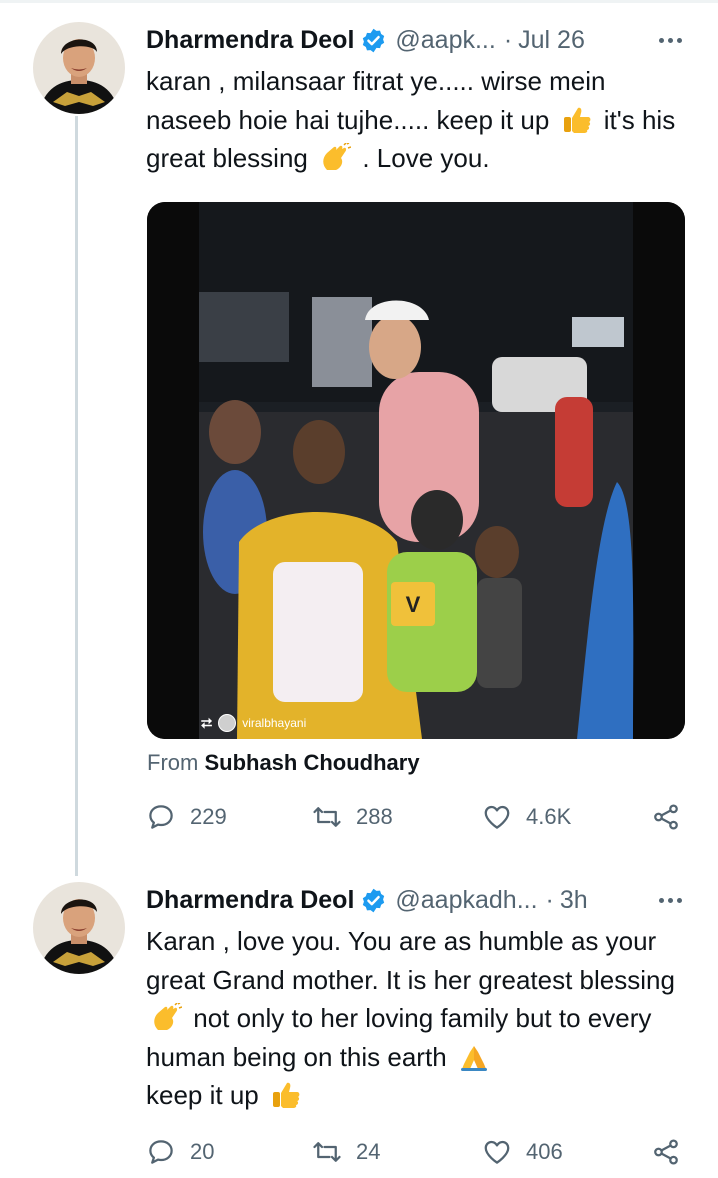  What do you see at coordinates (207, 722) in the screenshot?
I see `retweet-mini-icon: ⮂` at bounding box center [207, 722].